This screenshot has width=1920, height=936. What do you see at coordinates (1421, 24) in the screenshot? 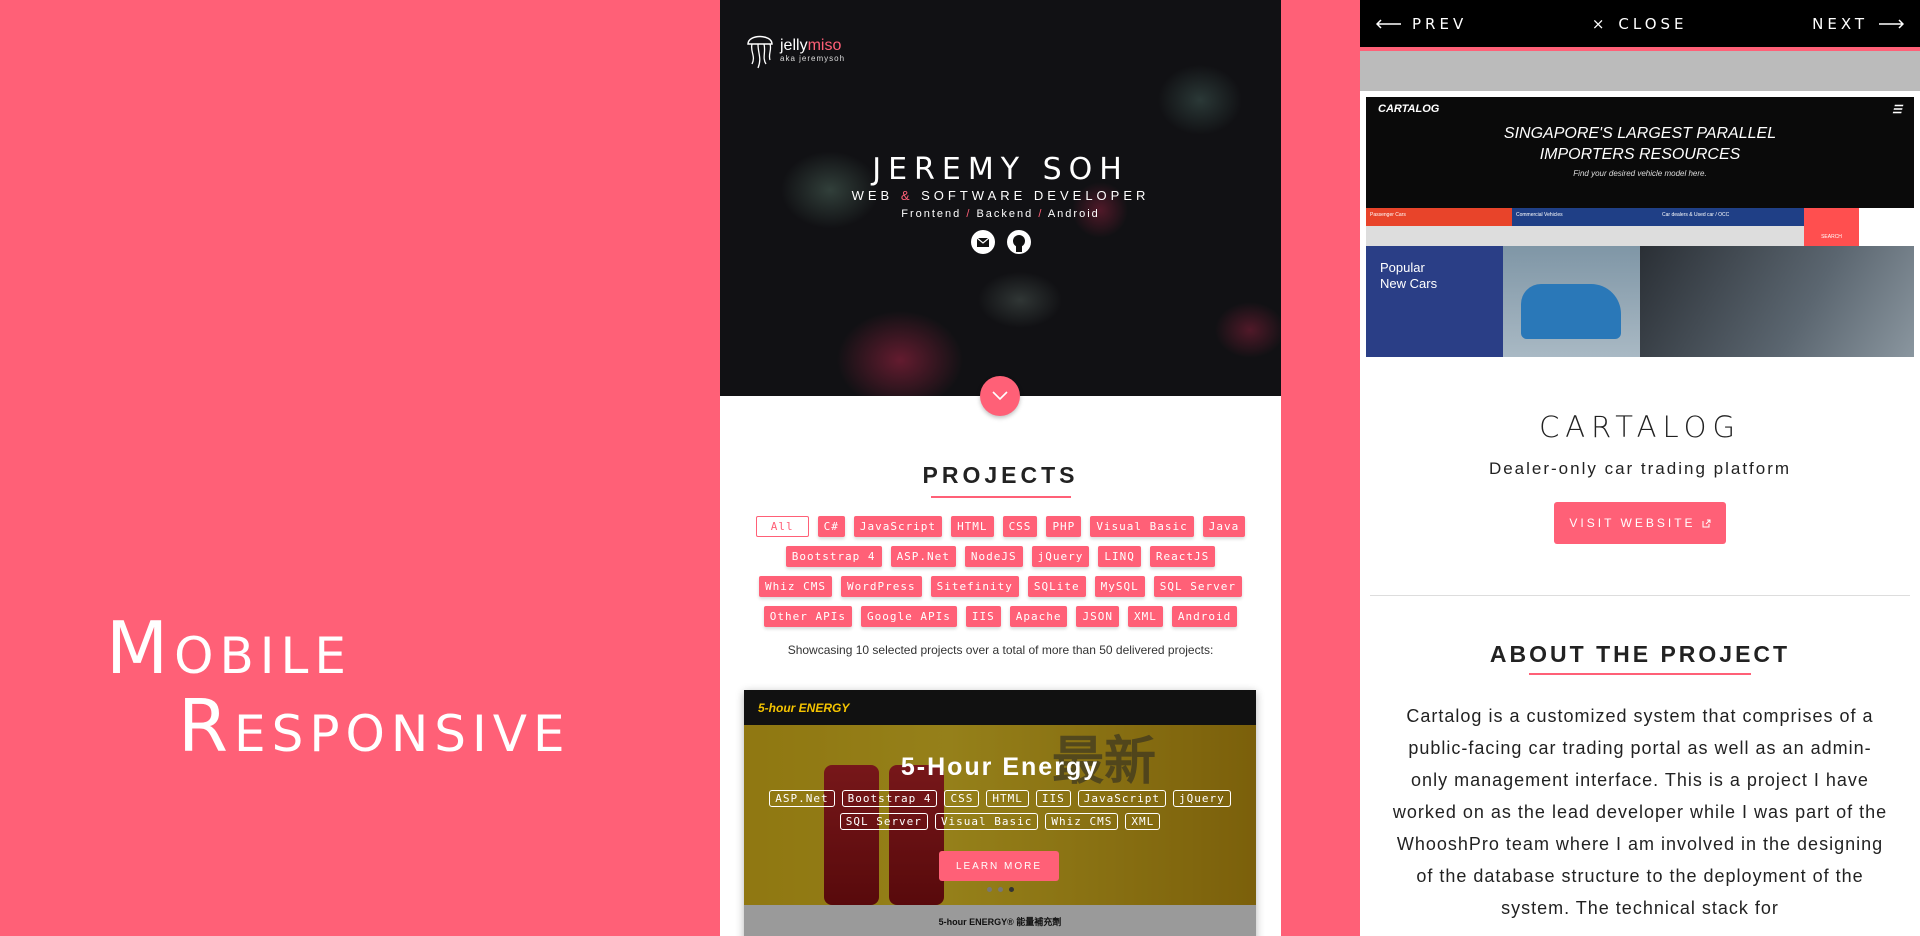
I see `prev-button: PREV` at bounding box center [1421, 24].